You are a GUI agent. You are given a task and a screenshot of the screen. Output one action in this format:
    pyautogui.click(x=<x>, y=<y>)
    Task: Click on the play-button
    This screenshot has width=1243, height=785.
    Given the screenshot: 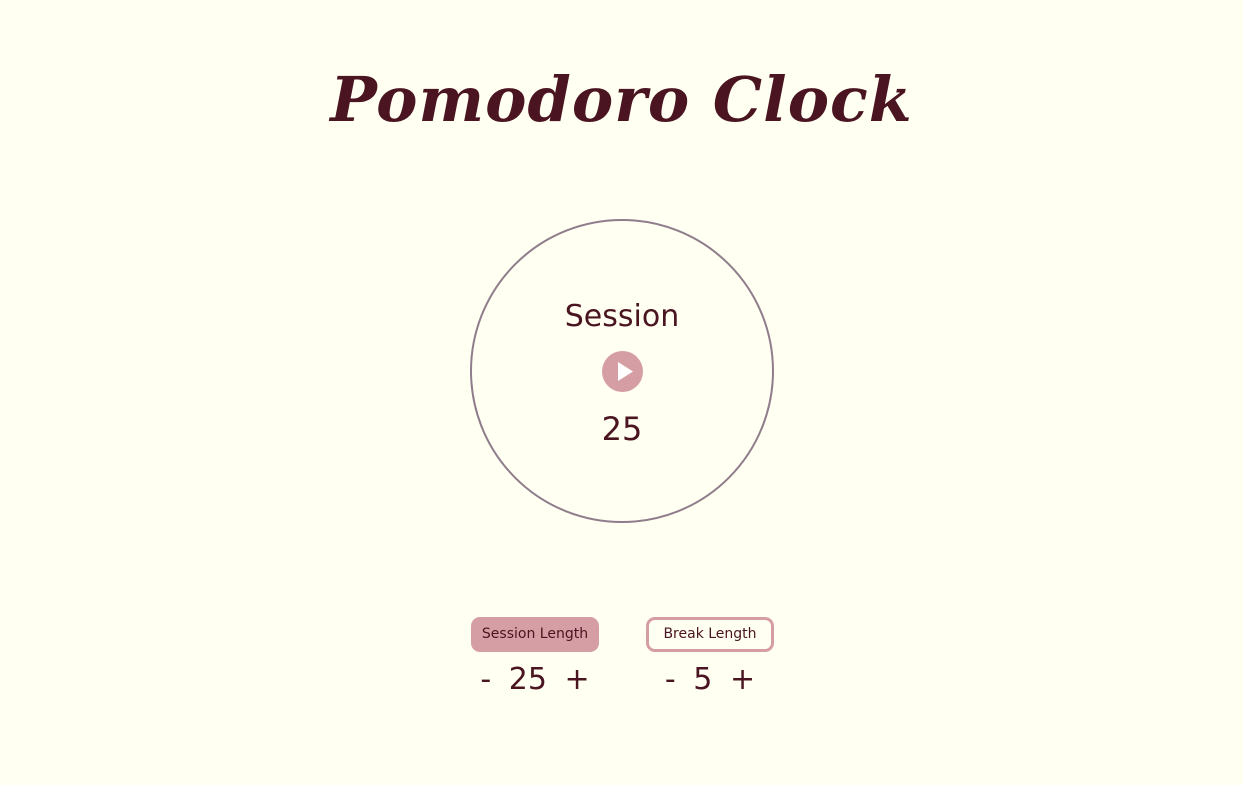 What is the action you would take?
    pyautogui.click(x=622, y=371)
    